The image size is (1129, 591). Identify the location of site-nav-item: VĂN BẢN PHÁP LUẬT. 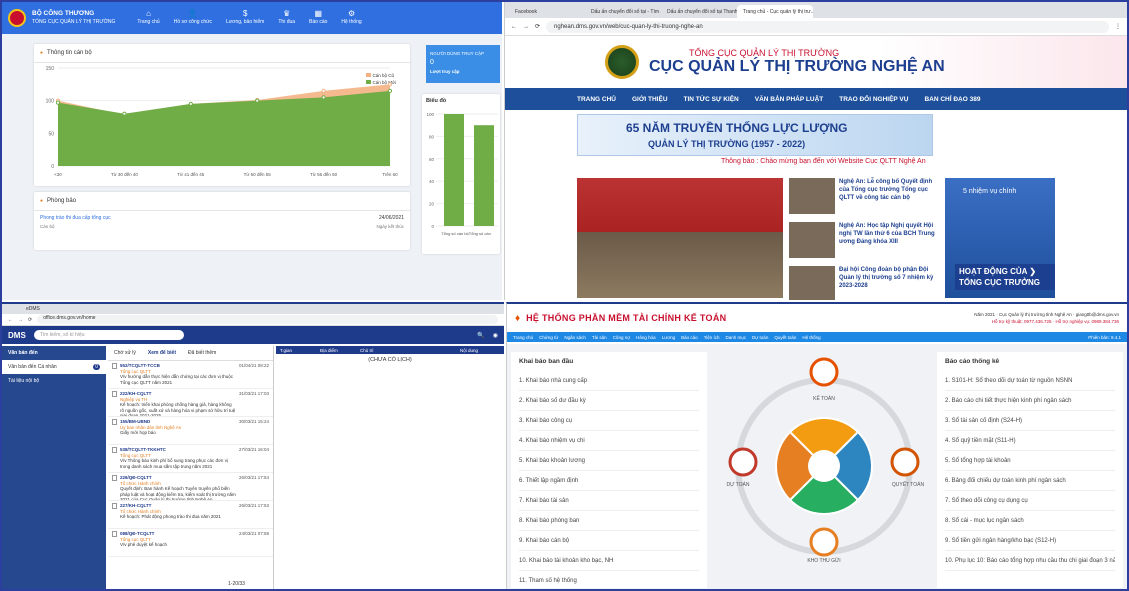
(789, 99).